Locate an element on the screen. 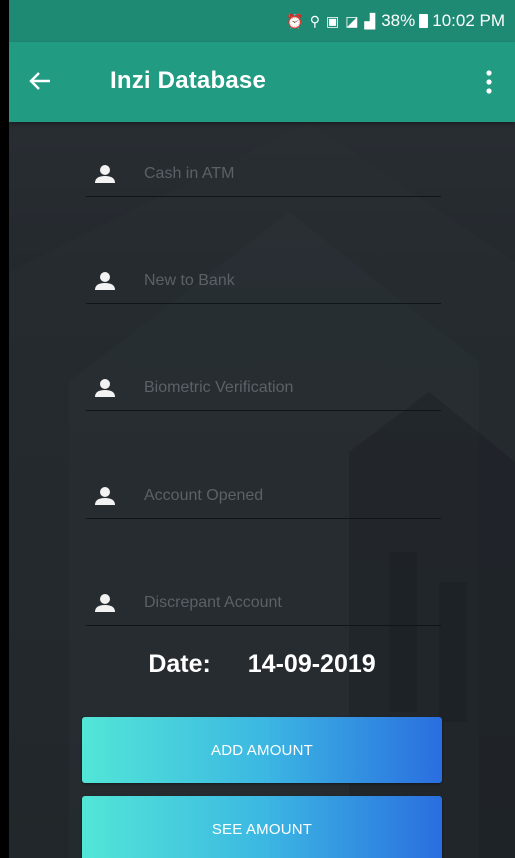  more-vertical-icon is located at coordinates (489, 82).